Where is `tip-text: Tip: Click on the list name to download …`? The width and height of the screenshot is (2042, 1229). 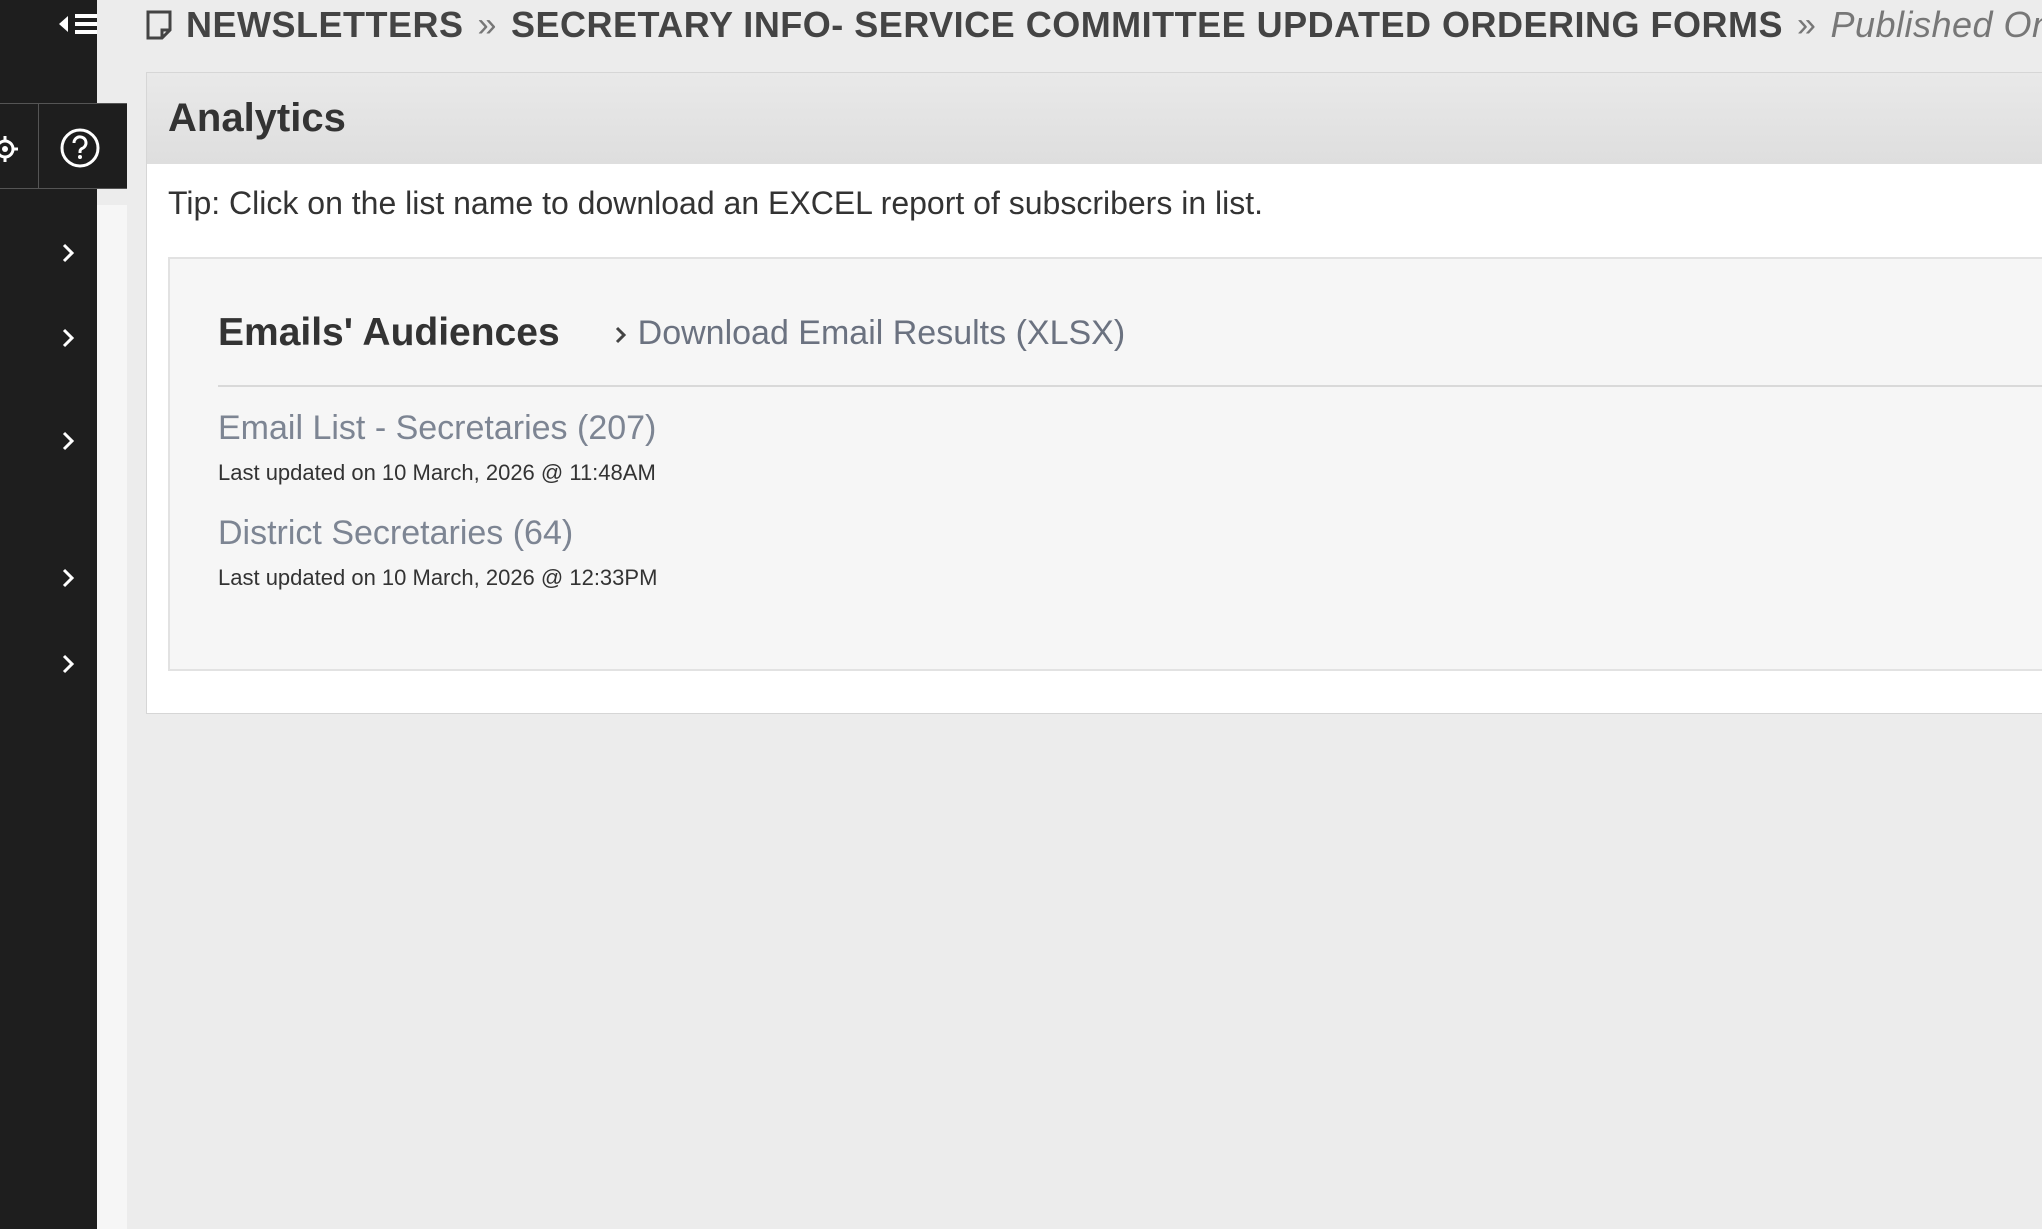
tip-text: Tip: Click on the list name to download … is located at coordinates (716, 203).